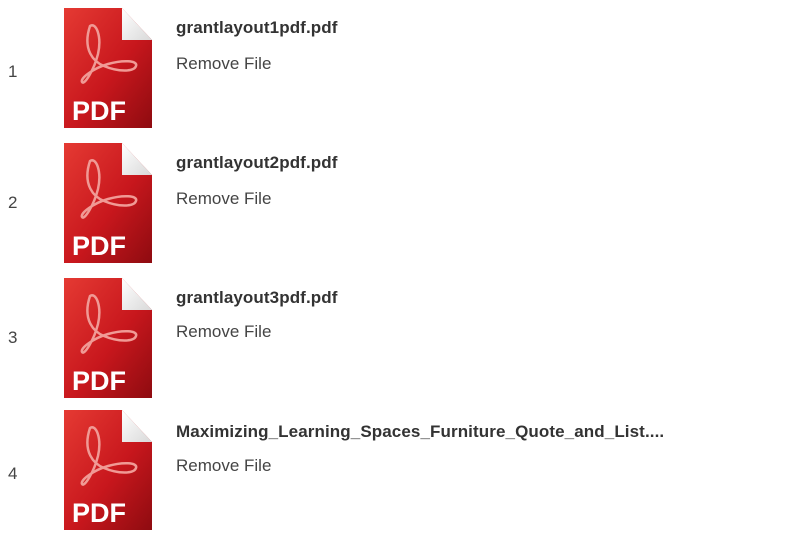 The height and width of the screenshot is (534, 786). What do you see at coordinates (13, 337) in the screenshot?
I see `file-index: 3` at bounding box center [13, 337].